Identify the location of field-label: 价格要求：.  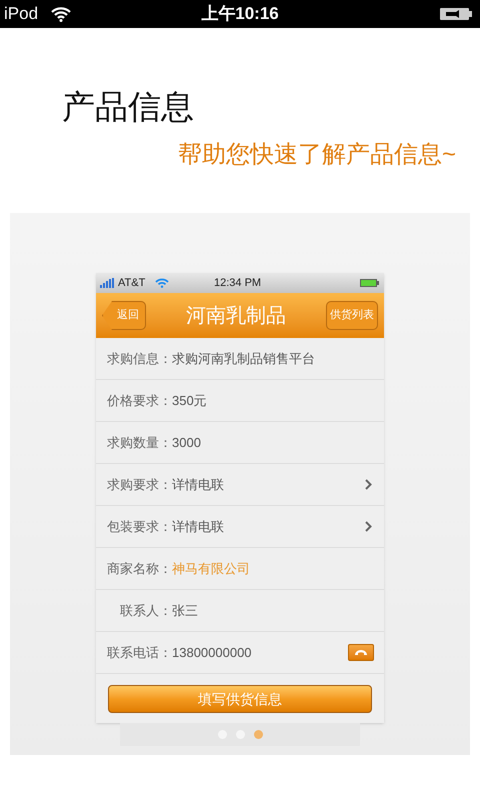
(139, 401).